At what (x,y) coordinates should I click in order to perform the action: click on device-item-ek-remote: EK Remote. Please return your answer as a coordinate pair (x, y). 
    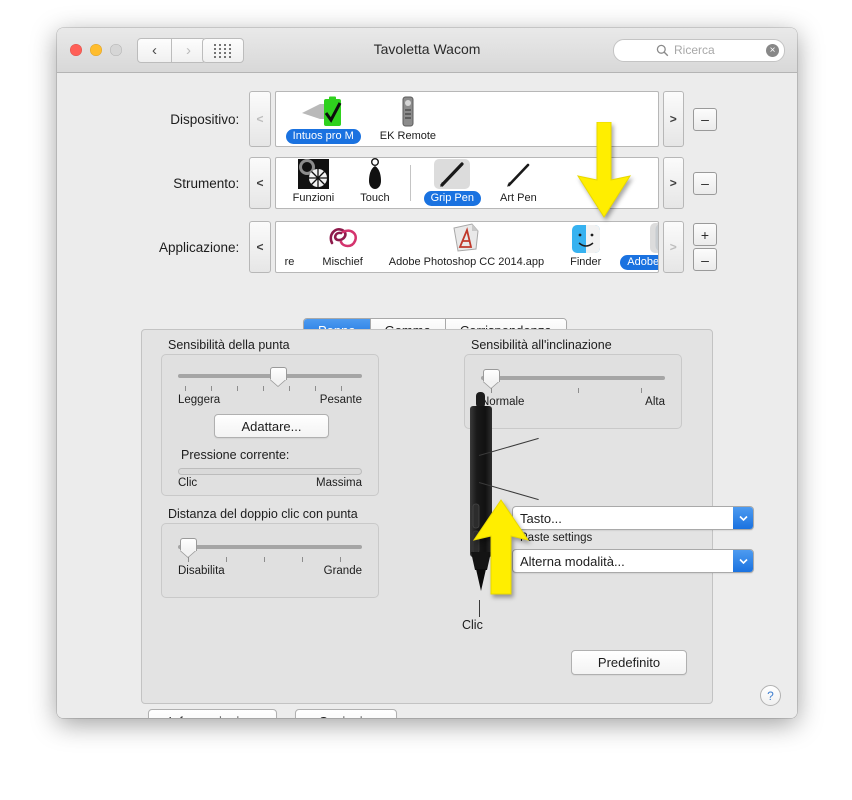
    Looking at the image, I should click on (408, 119).